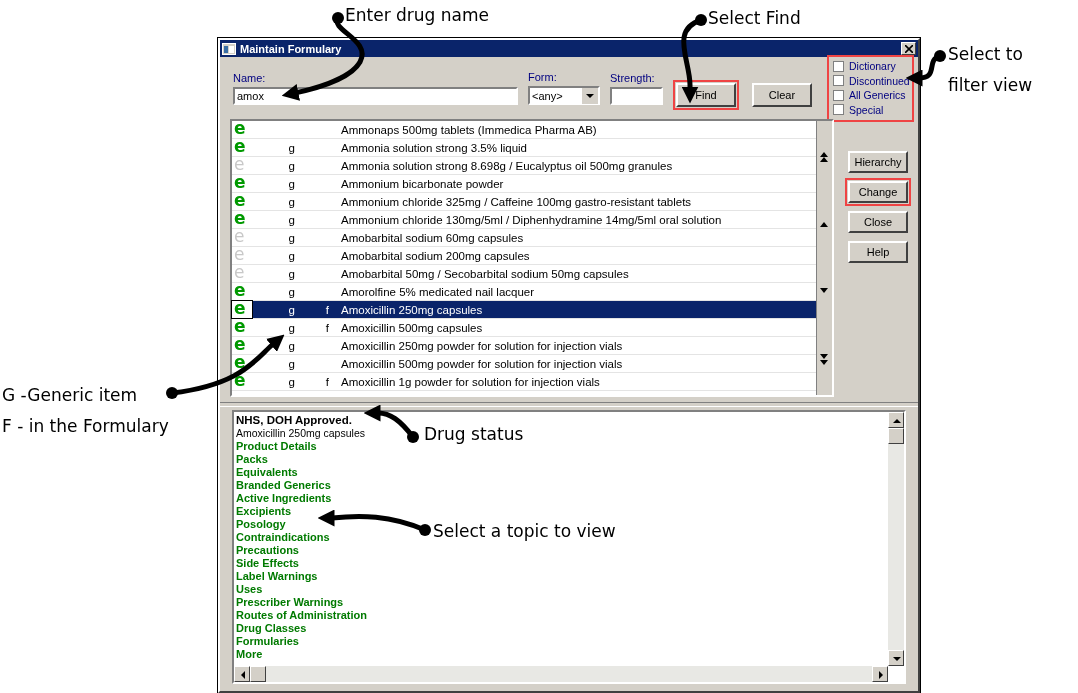 The height and width of the screenshot is (693, 1078). I want to click on window-title: Maintain Formulary, so click(291, 48).